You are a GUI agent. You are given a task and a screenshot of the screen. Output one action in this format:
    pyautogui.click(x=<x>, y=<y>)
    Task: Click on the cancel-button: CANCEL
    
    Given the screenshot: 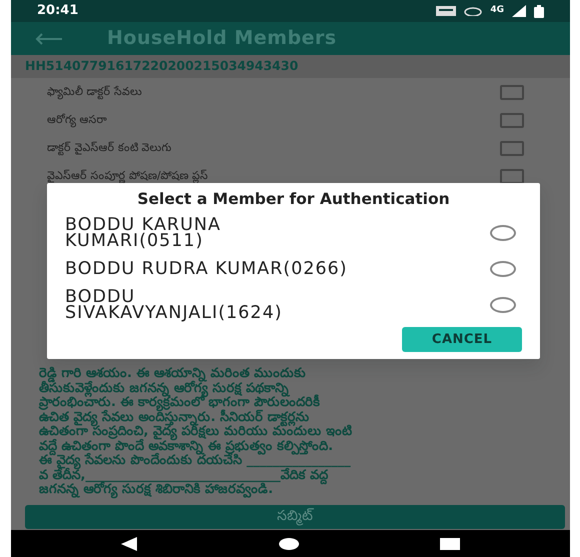 What is the action you would take?
    pyautogui.click(x=462, y=339)
    